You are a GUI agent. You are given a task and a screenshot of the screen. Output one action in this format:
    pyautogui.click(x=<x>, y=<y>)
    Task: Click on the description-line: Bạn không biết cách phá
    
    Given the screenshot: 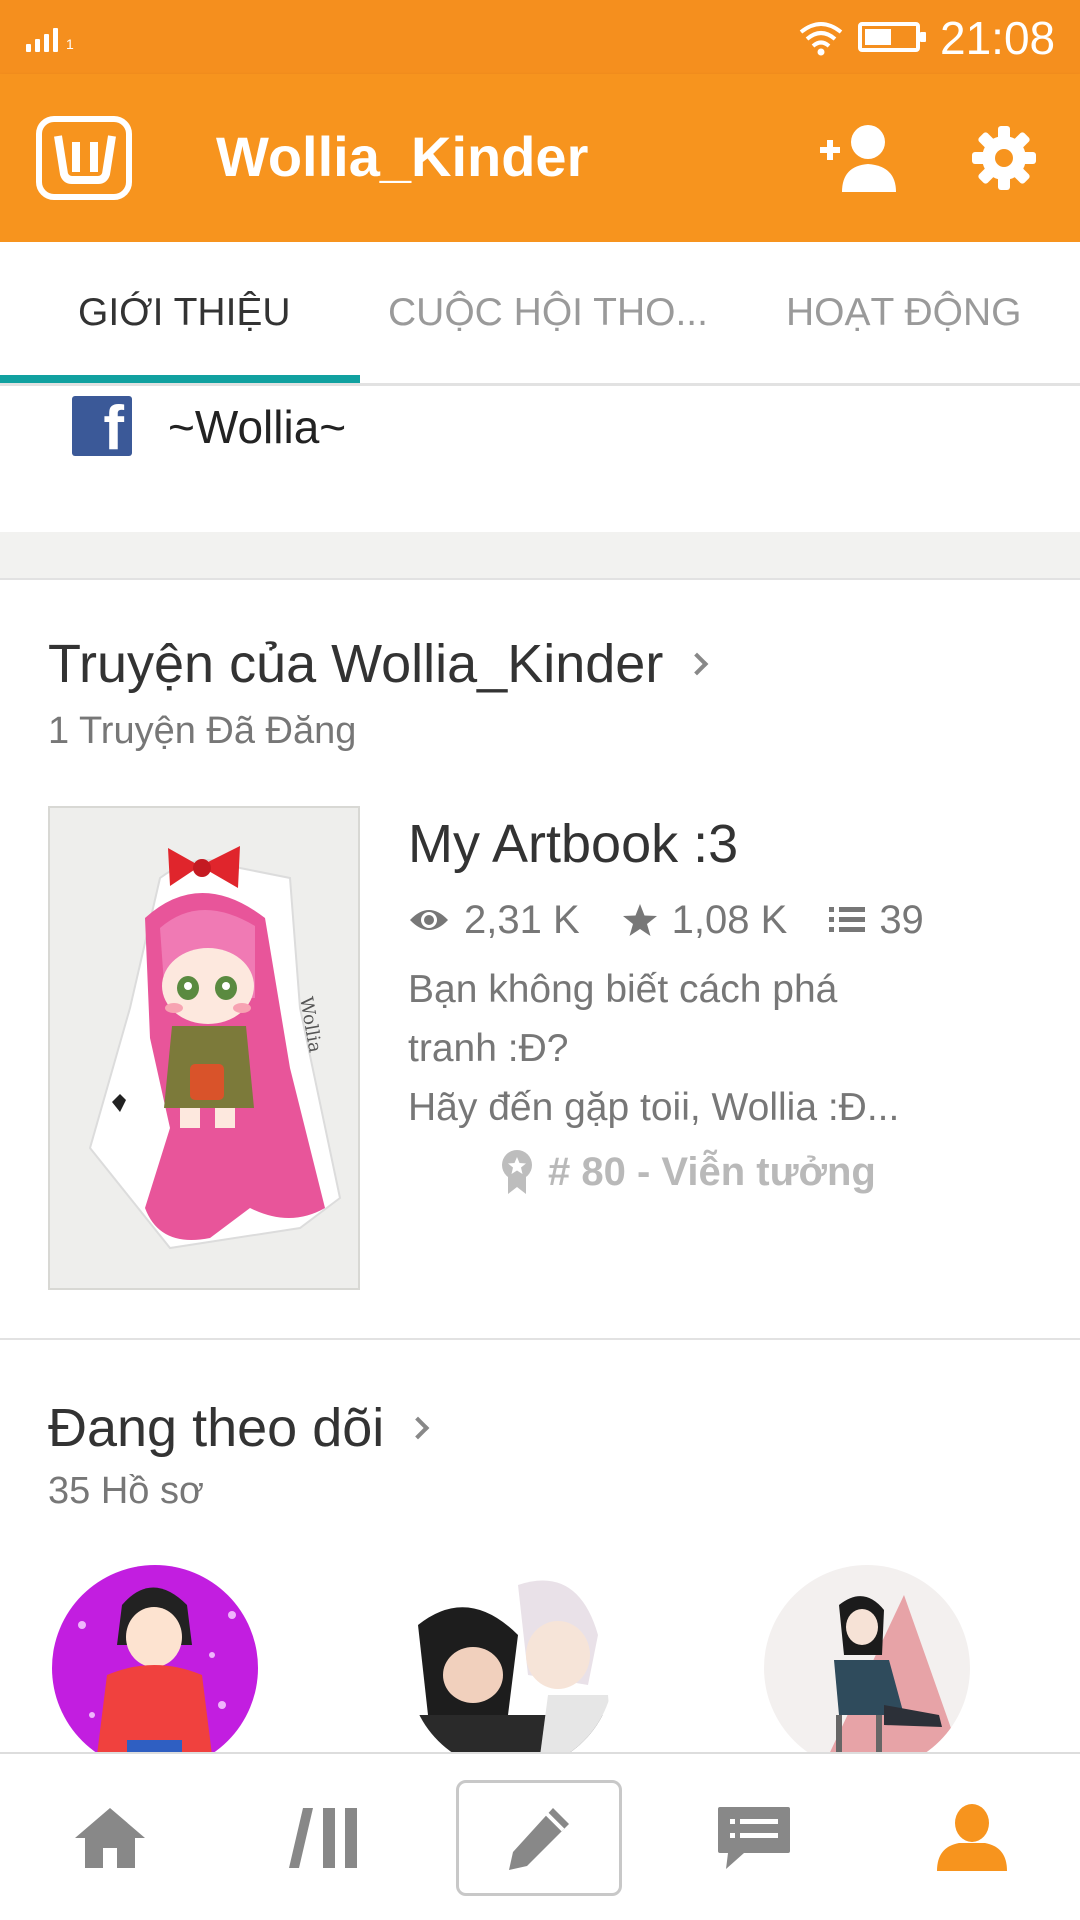 What is the action you would take?
    pyautogui.click(x=623, y=989)
    